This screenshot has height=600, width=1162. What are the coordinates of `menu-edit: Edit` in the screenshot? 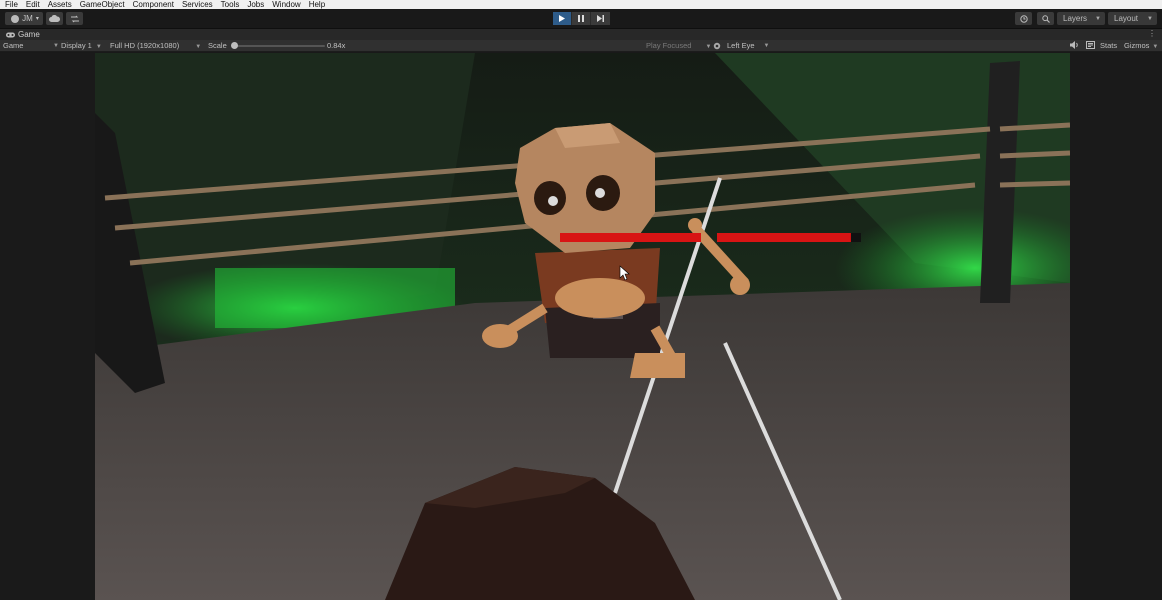 It's located at (33, 4).